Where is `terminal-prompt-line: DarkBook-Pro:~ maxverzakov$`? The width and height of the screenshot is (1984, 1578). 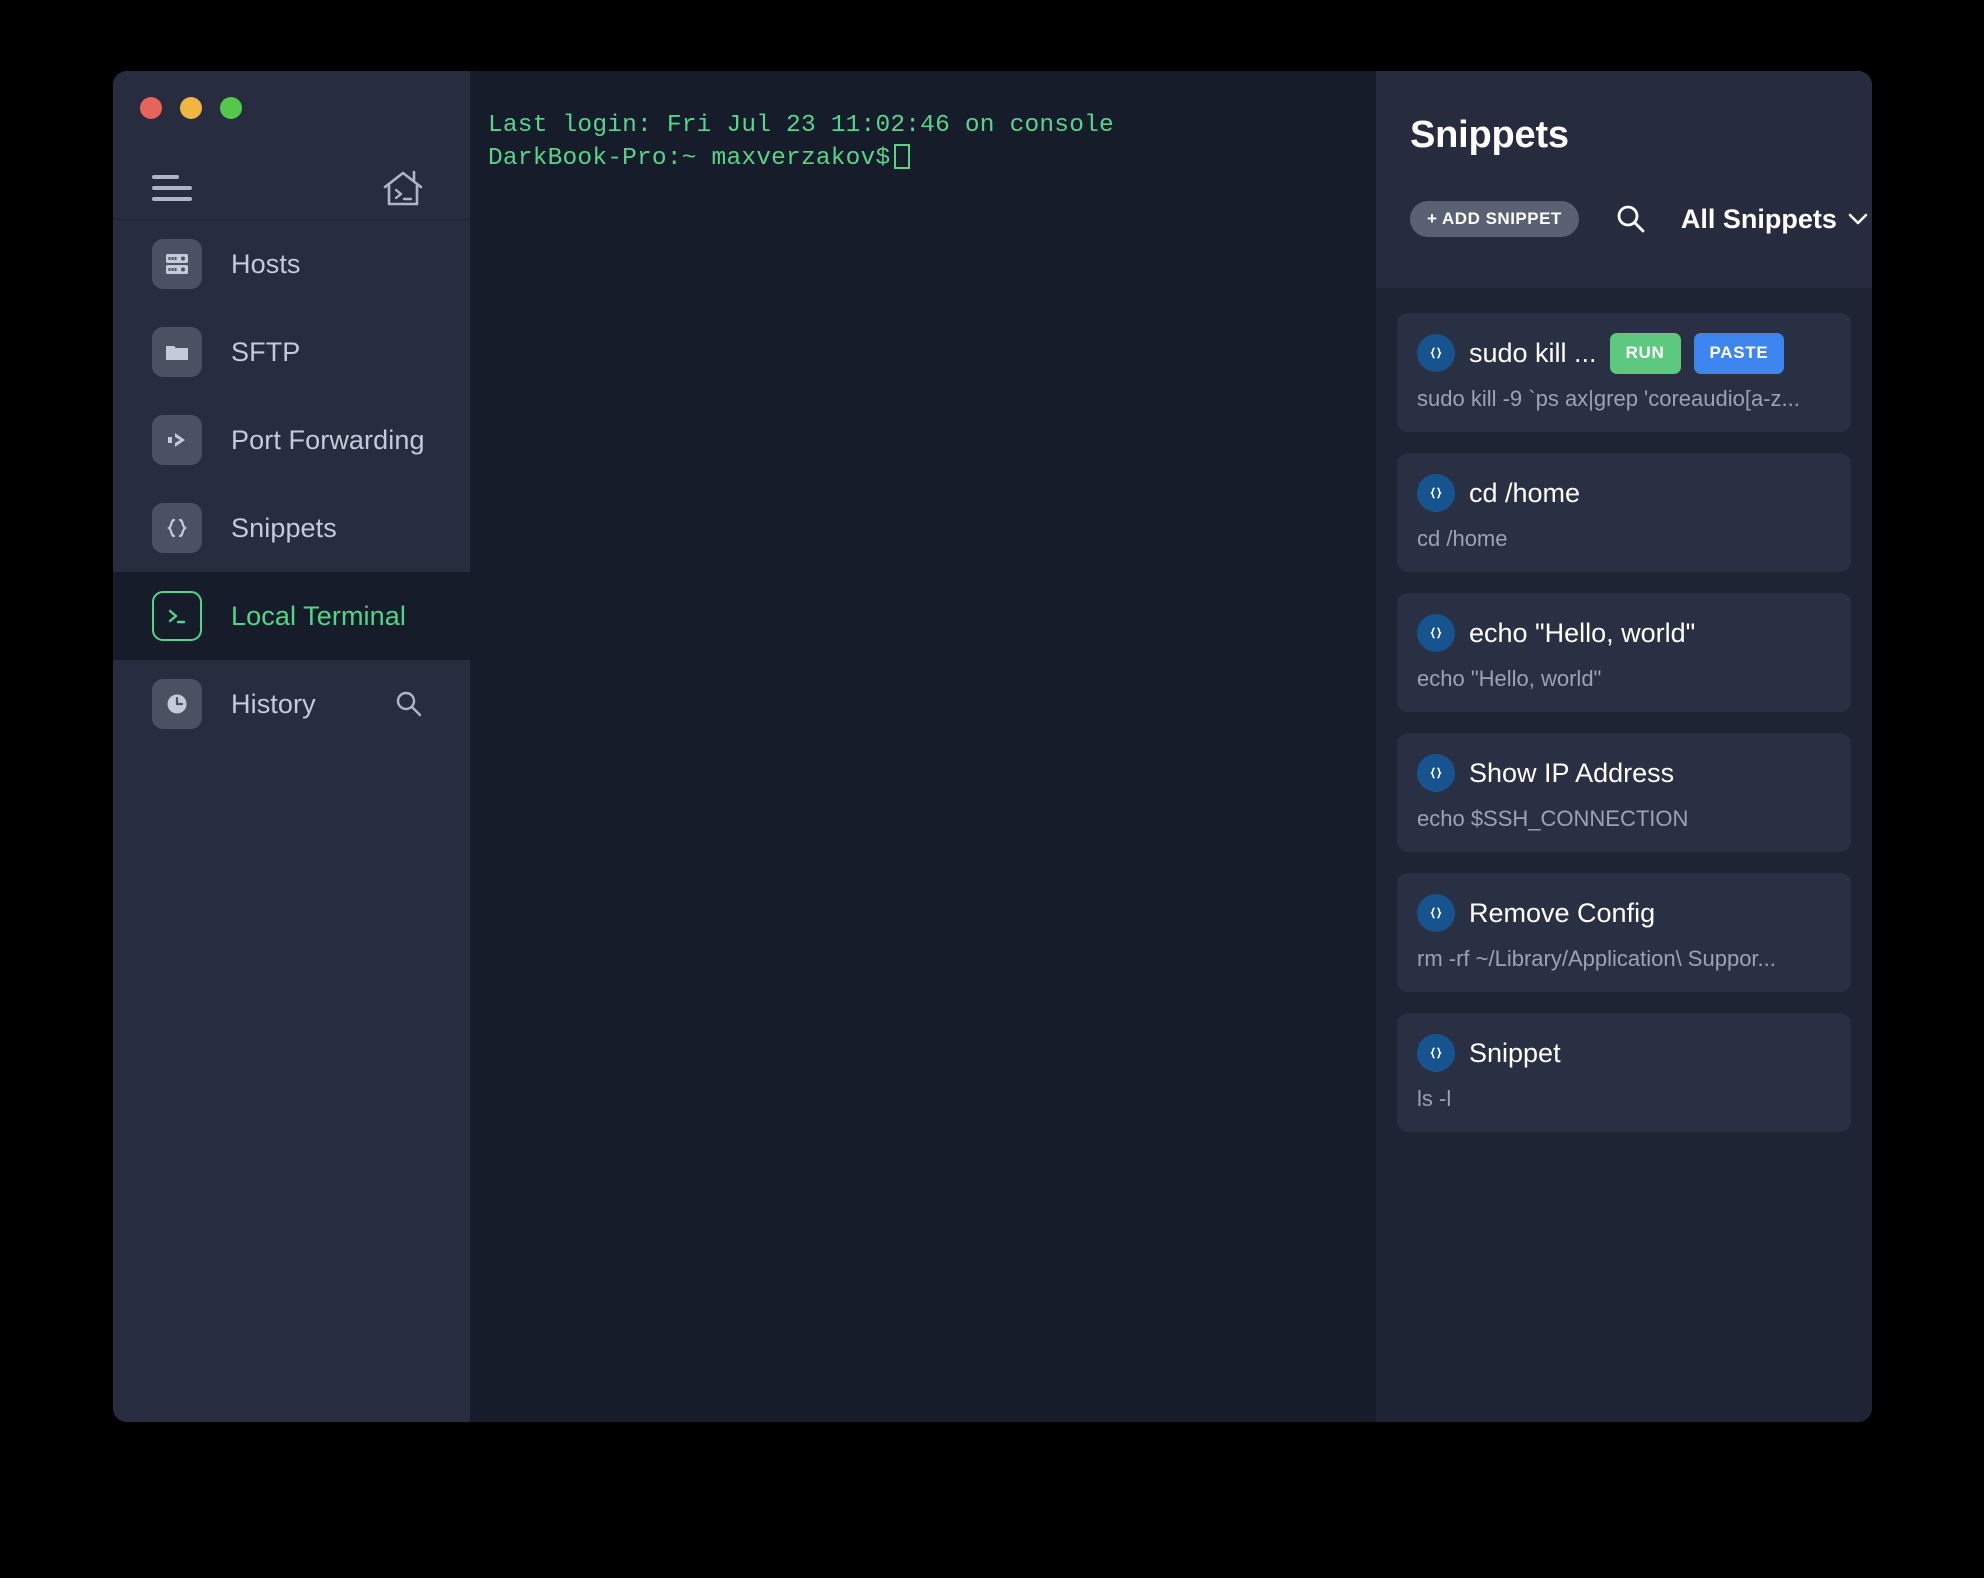 terminal-prompt-line: DarkBook-Pro:~ maxverzakov$ is located at coordinates (932, 158).